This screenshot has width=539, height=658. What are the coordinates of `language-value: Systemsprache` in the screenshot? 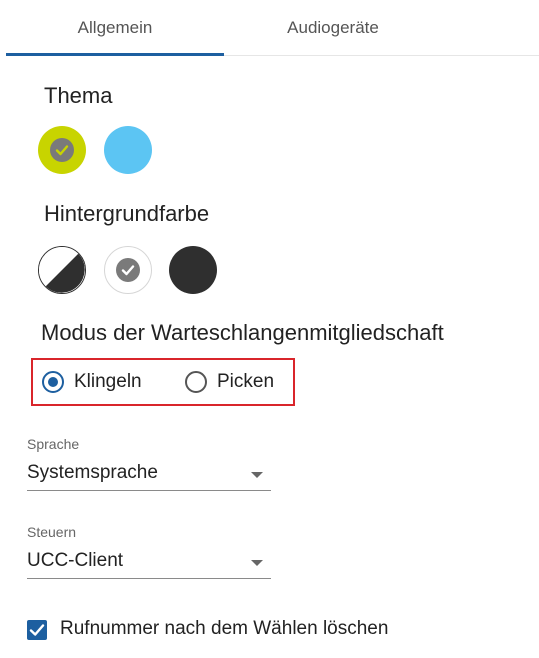 It's located at (92, 472).